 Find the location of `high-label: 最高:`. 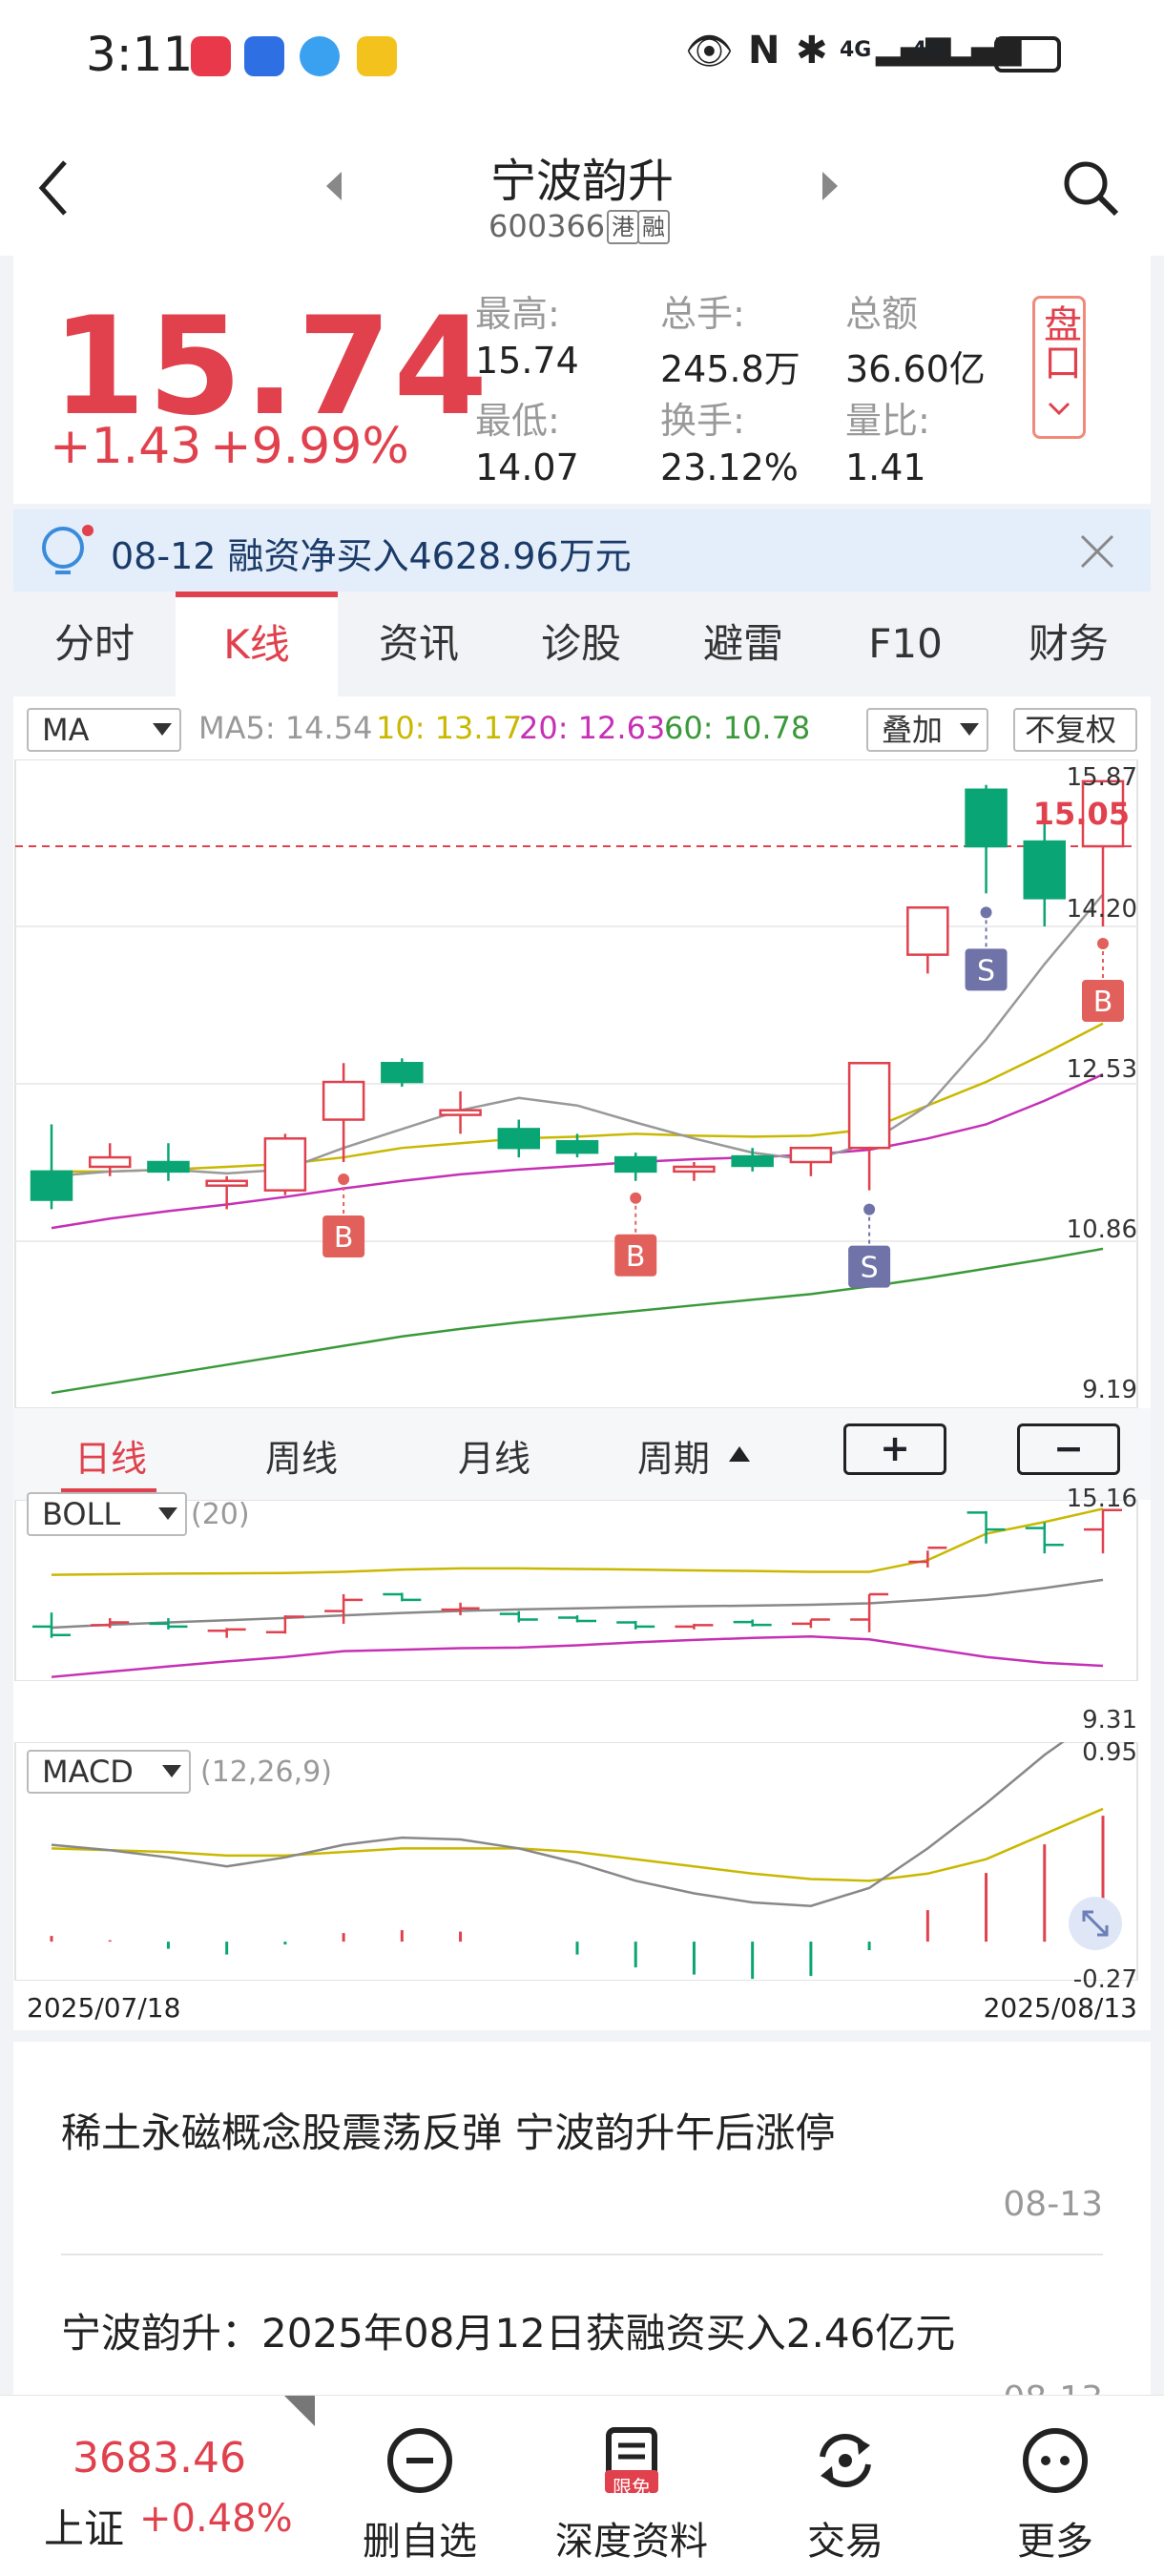

high-label: 最高: is located at coordinates (518, 314).